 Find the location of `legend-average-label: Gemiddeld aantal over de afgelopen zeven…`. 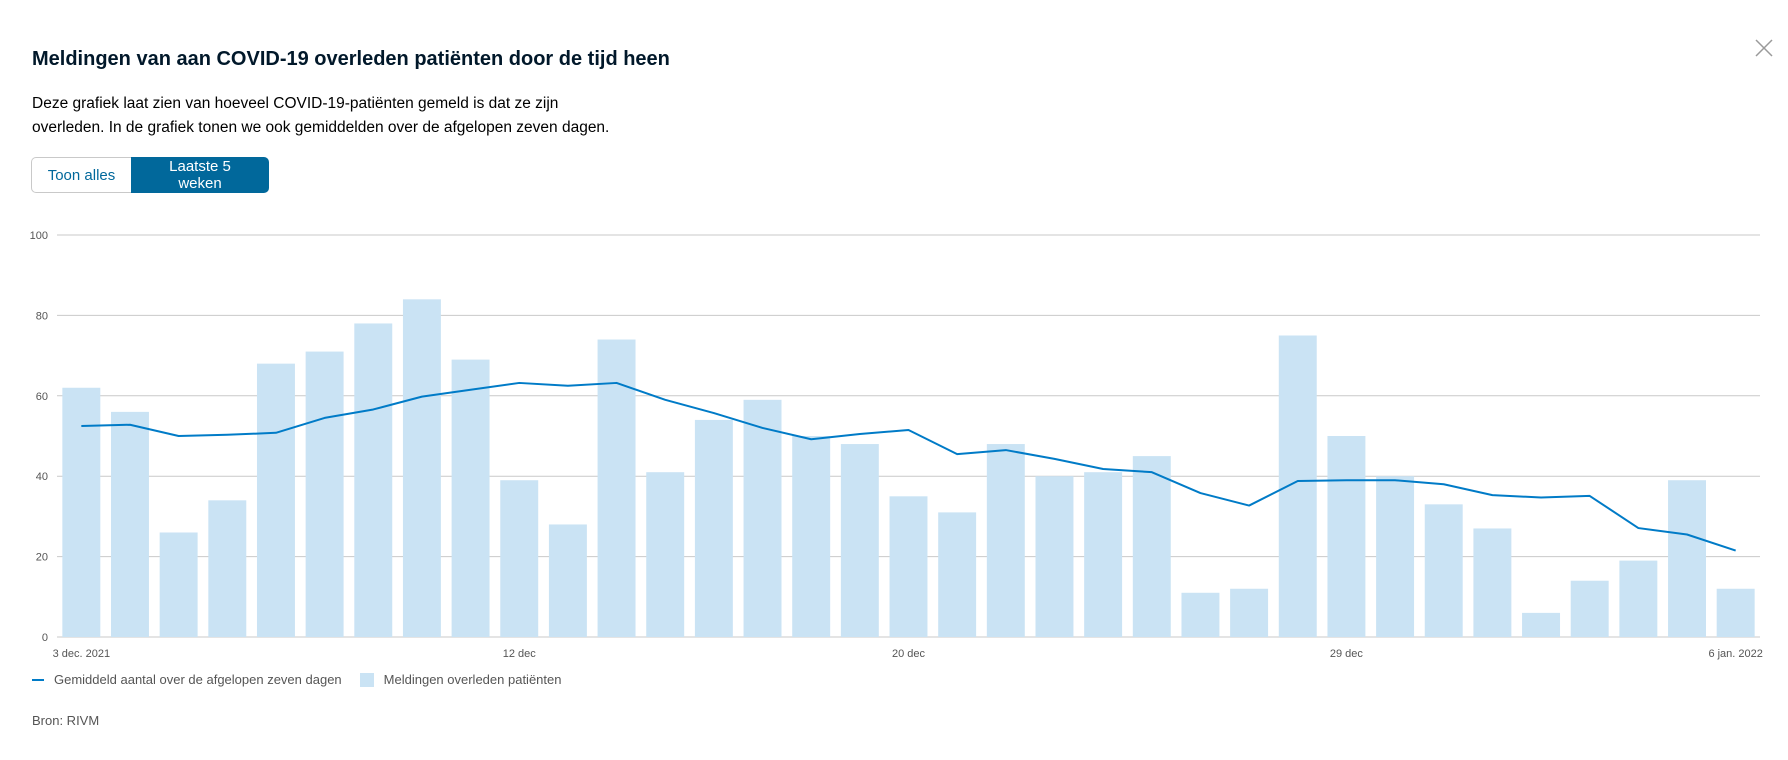

legend-average-label: Gemiddeld aantal over de afgelopen zeven… is located at coordinates (198, 679).